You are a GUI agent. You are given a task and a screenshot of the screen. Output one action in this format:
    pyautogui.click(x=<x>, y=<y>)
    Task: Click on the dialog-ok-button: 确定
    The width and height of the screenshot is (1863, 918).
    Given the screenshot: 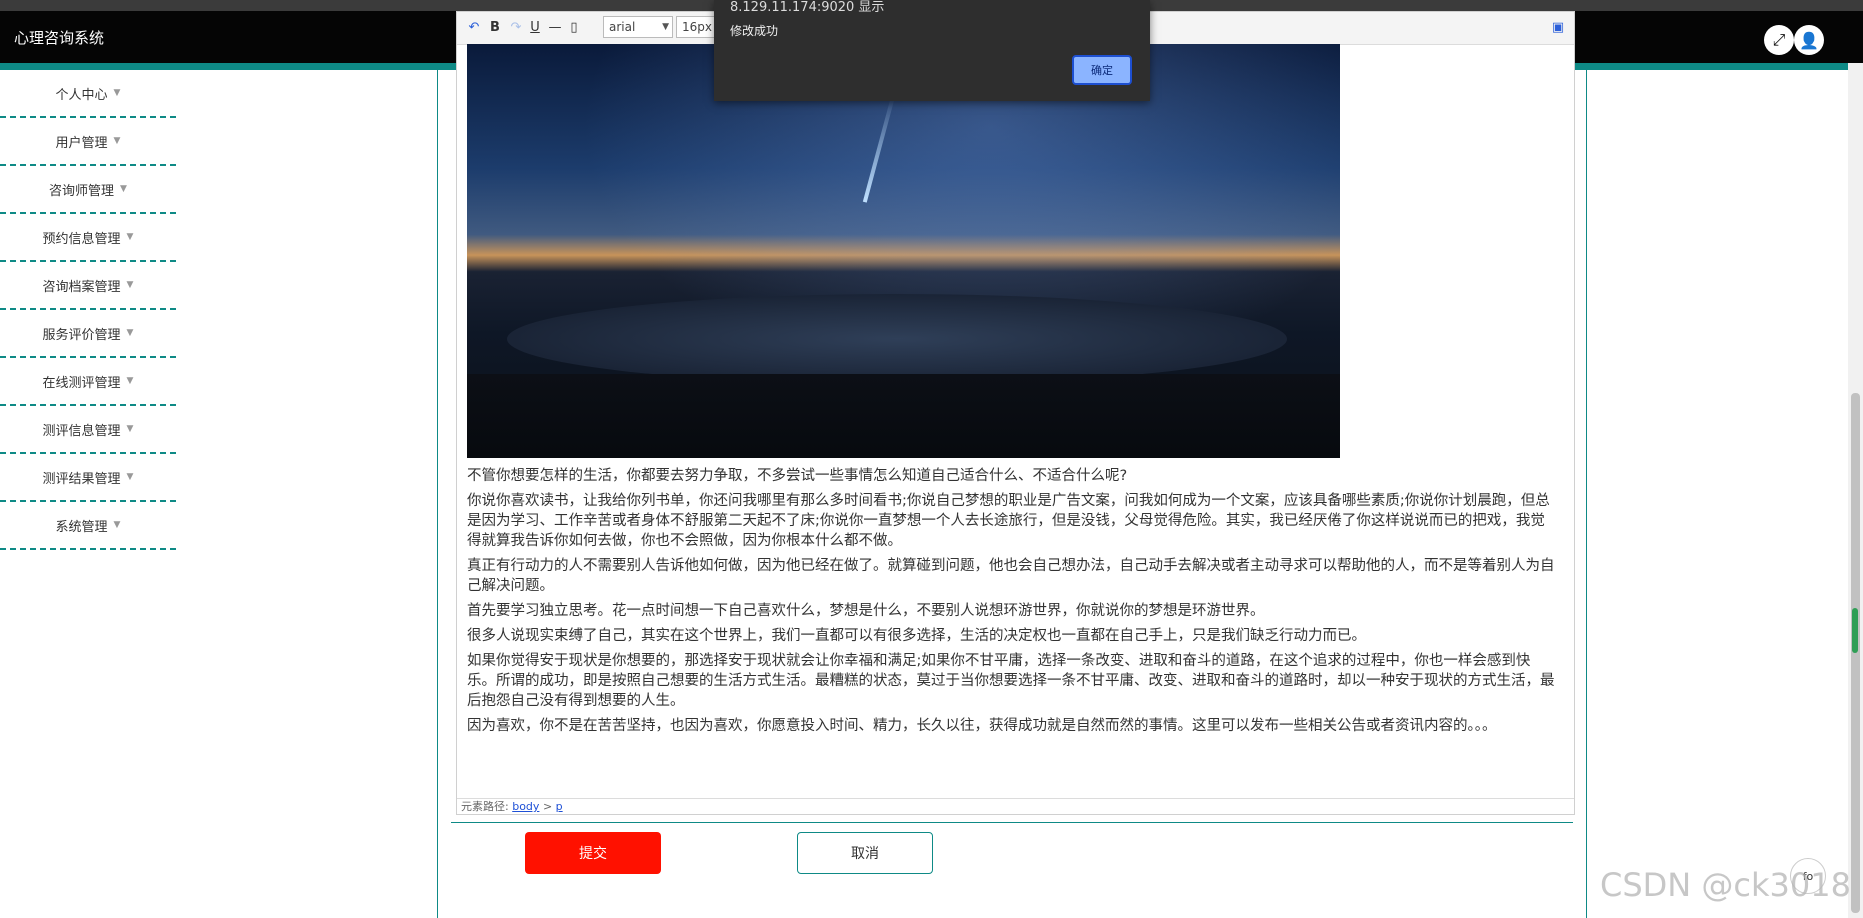 What is the action you would take?
    pyautogui.click(x=1102, y=70)
    